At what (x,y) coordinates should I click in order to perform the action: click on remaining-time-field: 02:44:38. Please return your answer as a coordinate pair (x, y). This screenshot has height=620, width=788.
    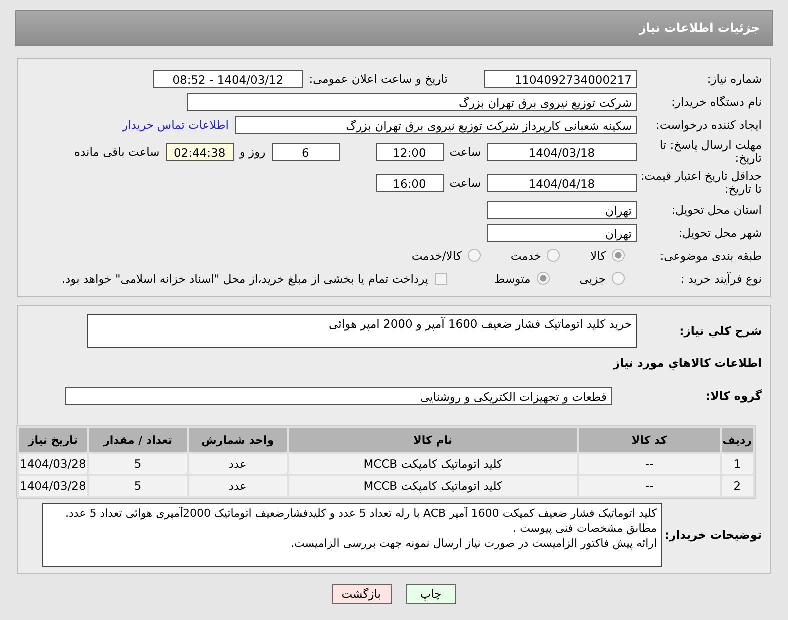
    Looking at the image, I should click on (200, 151).